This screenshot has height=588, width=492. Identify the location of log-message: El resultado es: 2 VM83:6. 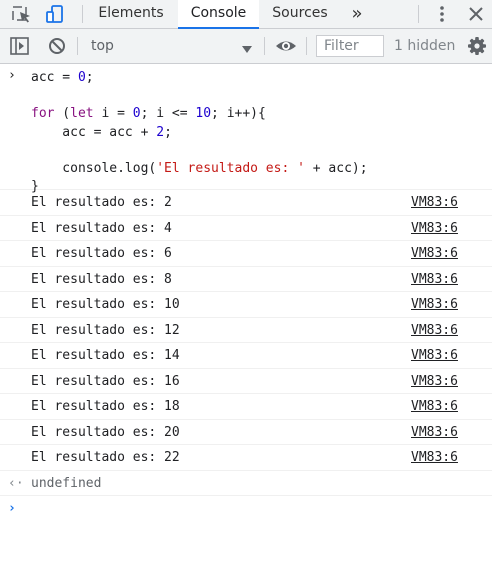
(246, 203).